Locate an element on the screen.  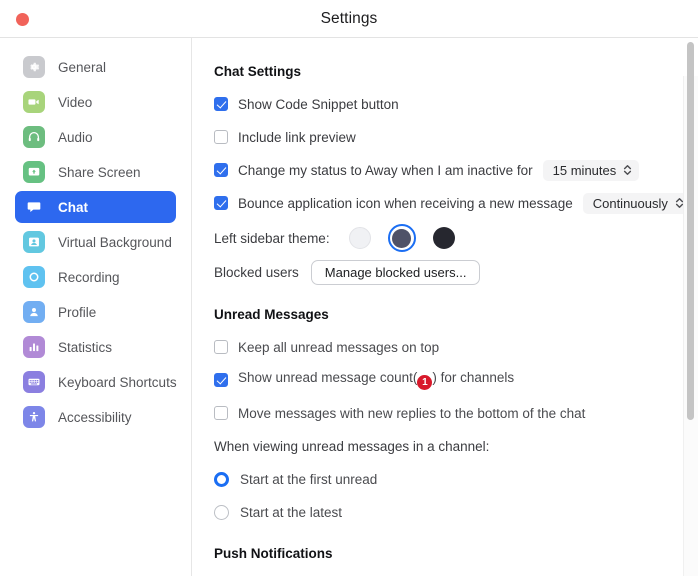
push-notifications-heading: Push Notifications is located at coordinates (273, 553).